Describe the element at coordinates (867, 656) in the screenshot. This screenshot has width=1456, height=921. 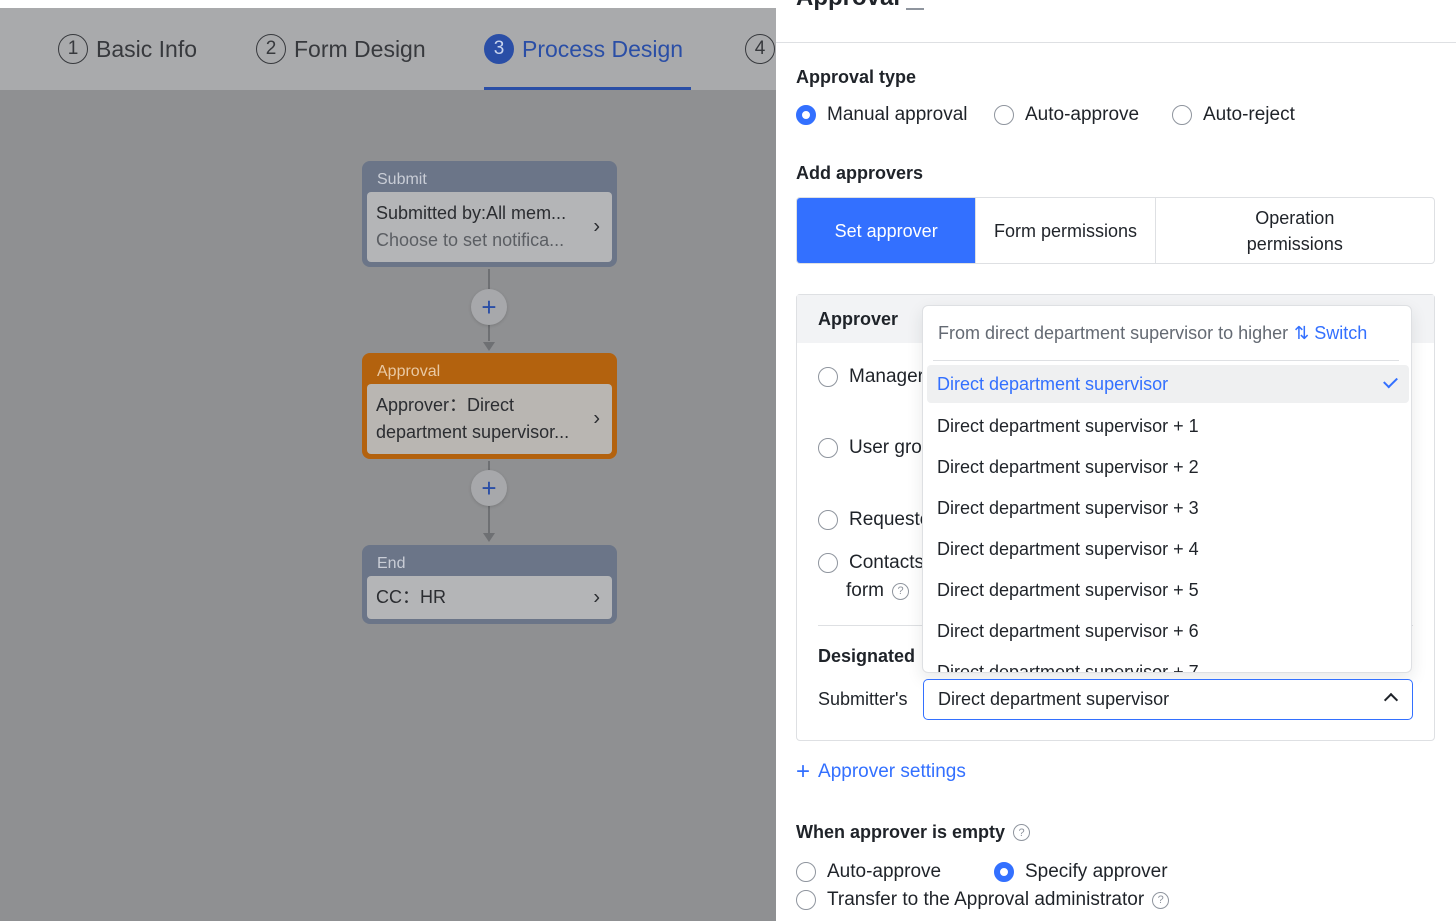
I see `designated-label: Designated` at that location.